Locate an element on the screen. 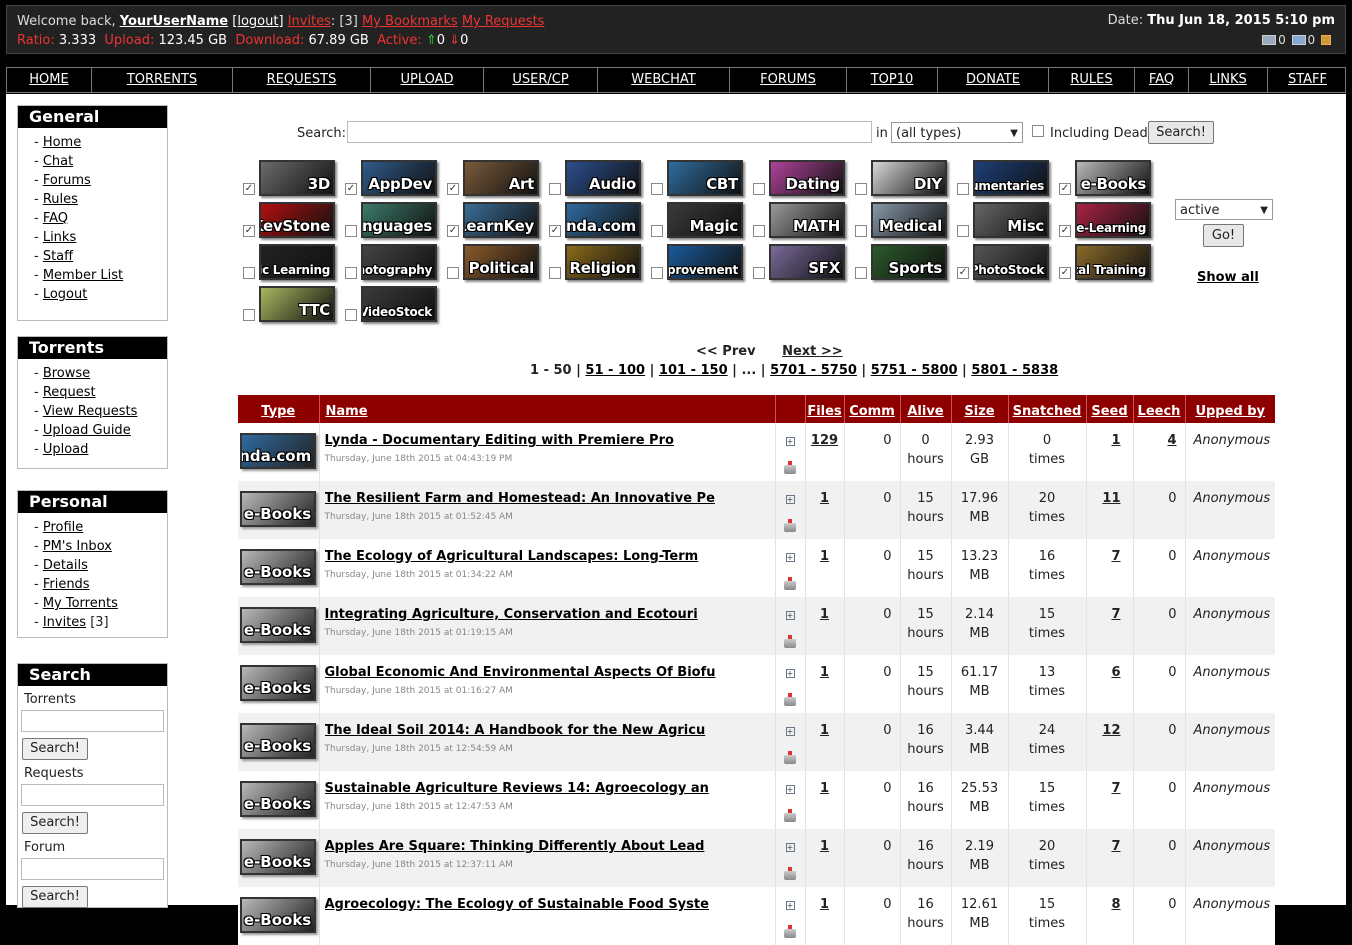 Image resolution: width=1352 pixels, height=945 pixels. category-sports-icon: Sports is located at coordinates (909, 262).